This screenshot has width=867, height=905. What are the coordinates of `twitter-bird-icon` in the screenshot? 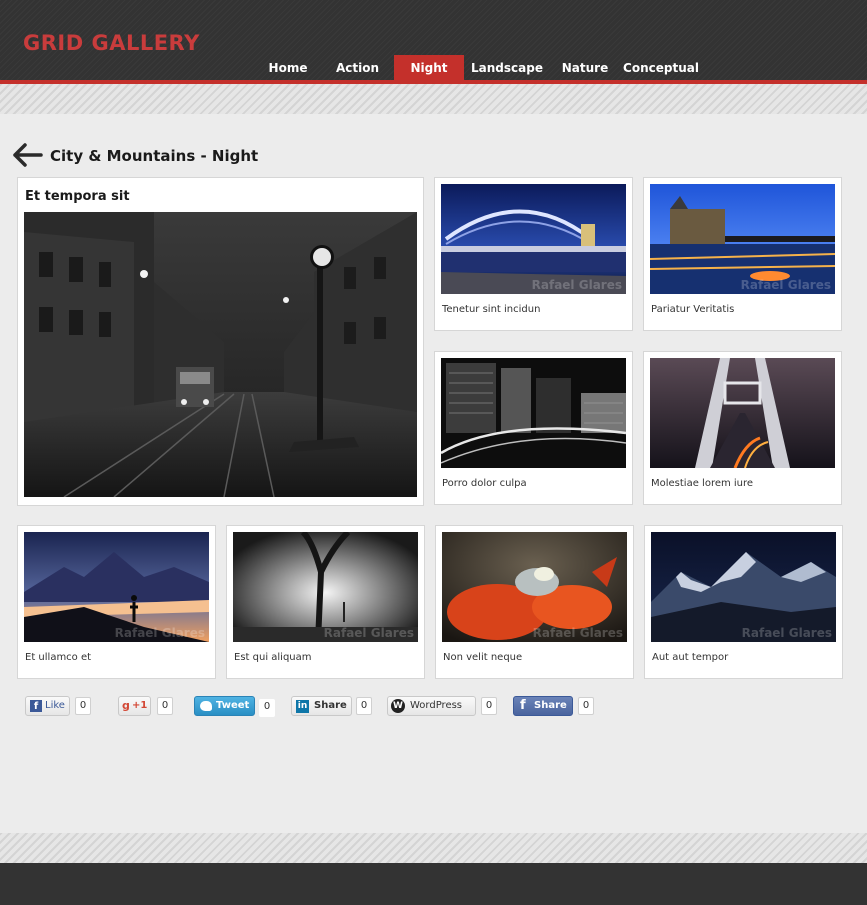 It's located at (206, 706).